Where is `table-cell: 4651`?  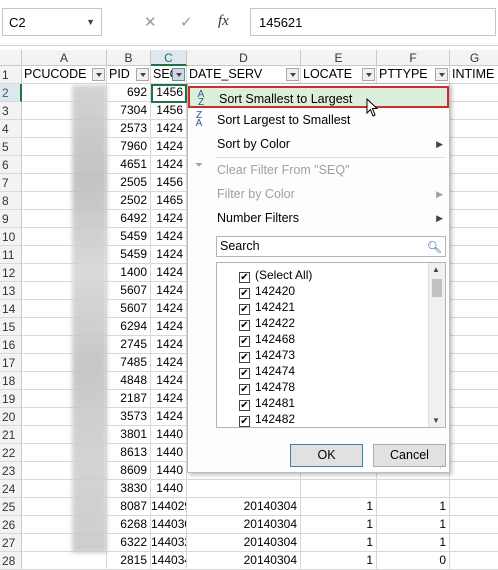
table-cell: 4651 is located at coordinates (129, 165).